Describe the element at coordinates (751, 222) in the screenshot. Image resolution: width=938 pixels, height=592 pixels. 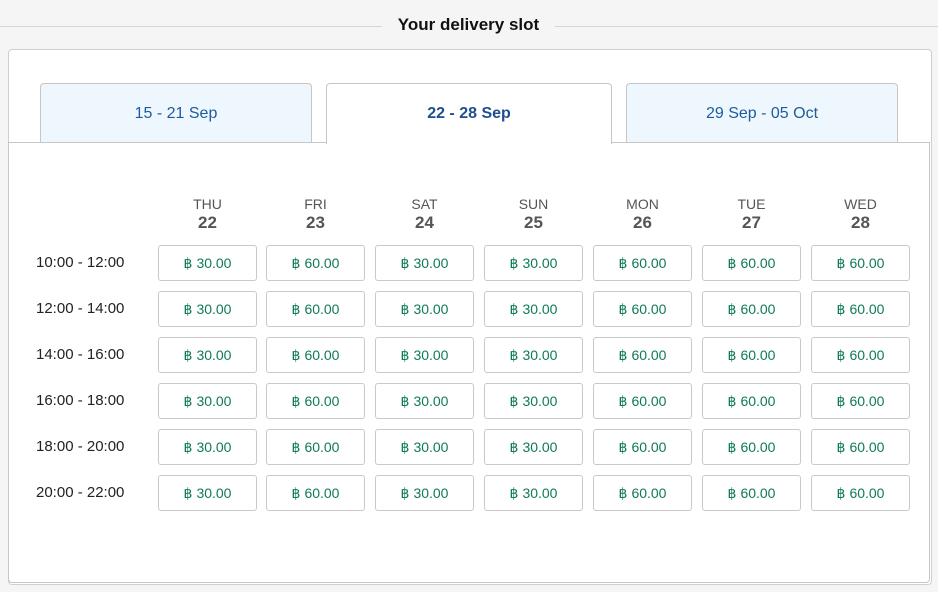
I see `day-date: 27` at that location.